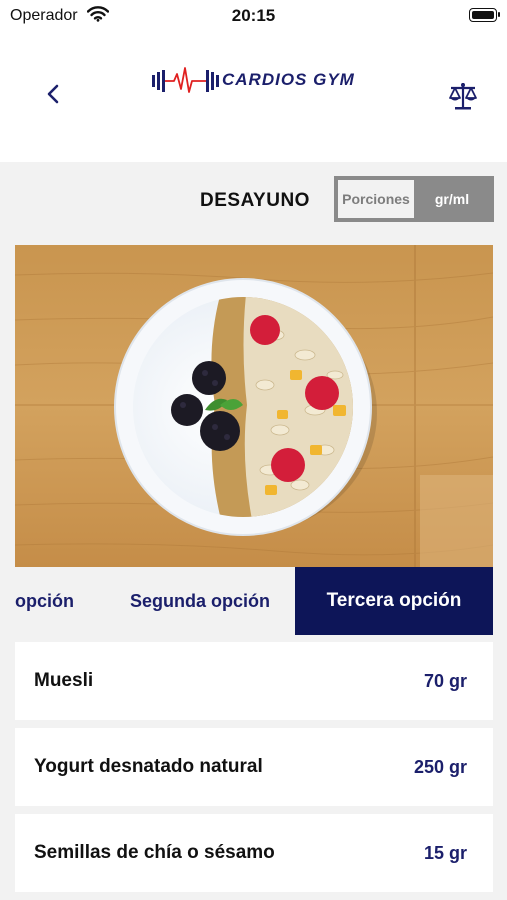 The width and height of the screenshot is (507, 900). Describe the element at coordinates (463, 96) in the screenshot. I see `balance-scale-icon` at that location.